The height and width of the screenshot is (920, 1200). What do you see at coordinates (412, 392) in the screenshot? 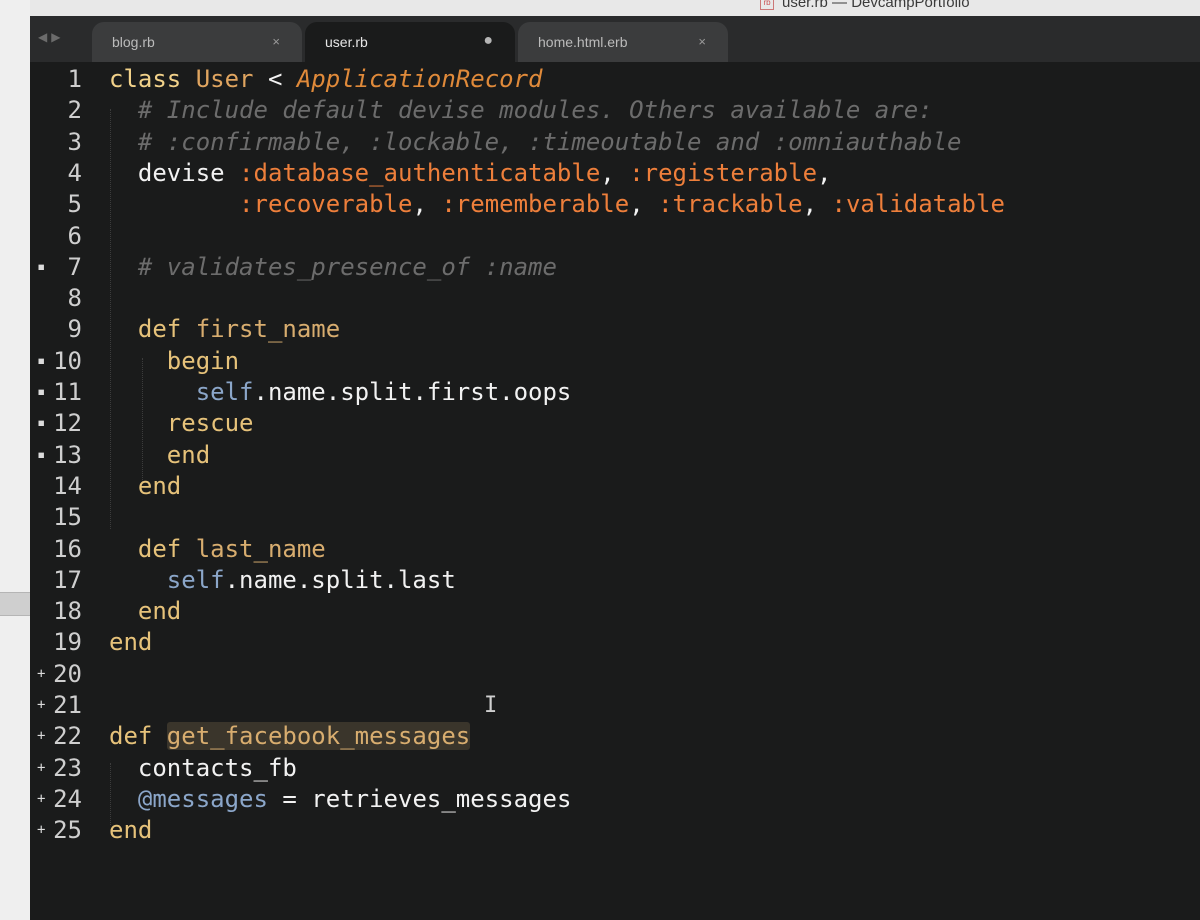
I see `code-token: .name.split.first.oops` at bounding box center [412, 392].